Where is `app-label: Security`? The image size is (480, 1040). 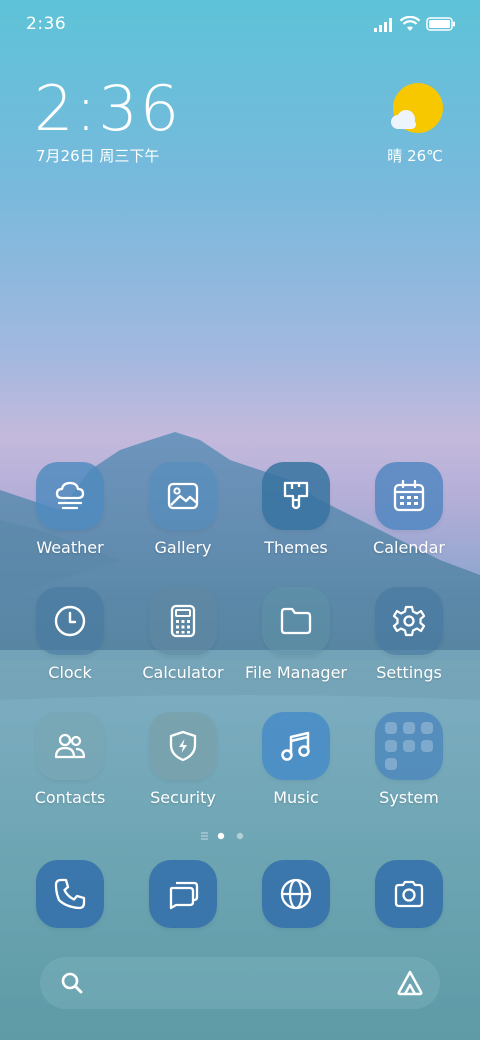 app-label: Security is located at coordinates (183, 797).